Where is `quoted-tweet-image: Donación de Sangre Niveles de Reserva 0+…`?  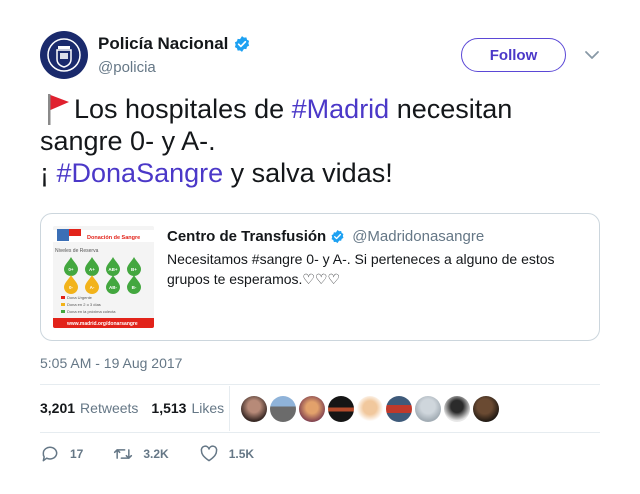 quoted-tweet-image: Donación de Sangre Niveles de Reserva 0+… is located at coordinates (103, 277).